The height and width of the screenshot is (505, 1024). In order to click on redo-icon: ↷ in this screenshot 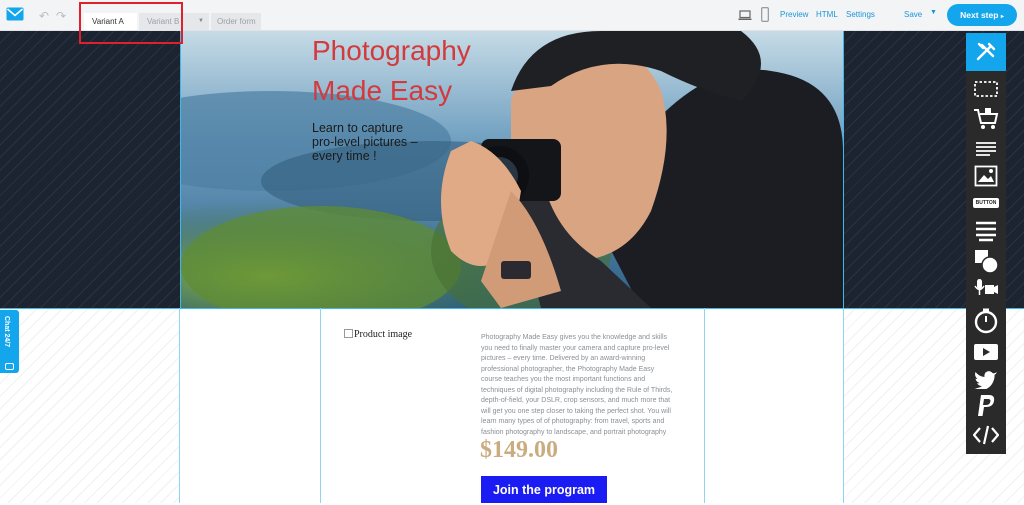, I will do `click(61, 16)`.